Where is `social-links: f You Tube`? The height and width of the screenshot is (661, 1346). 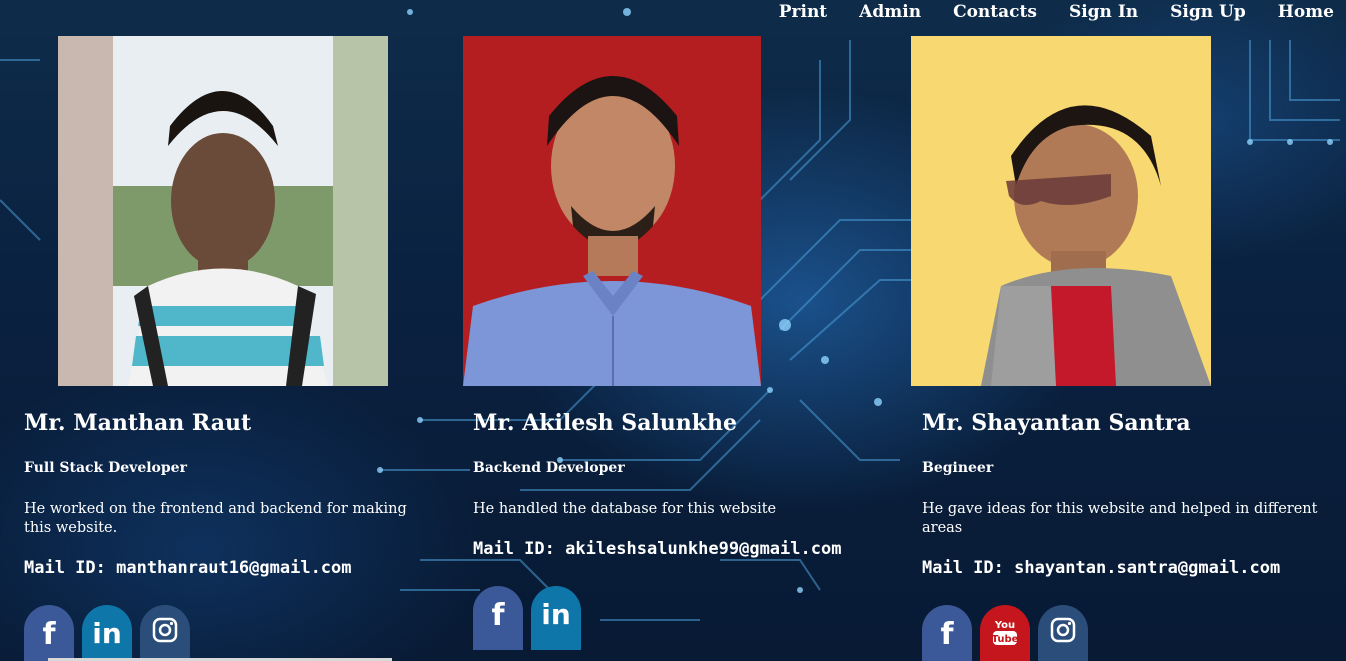 social-links: f You Tube is located at coordinates (1005, 633).